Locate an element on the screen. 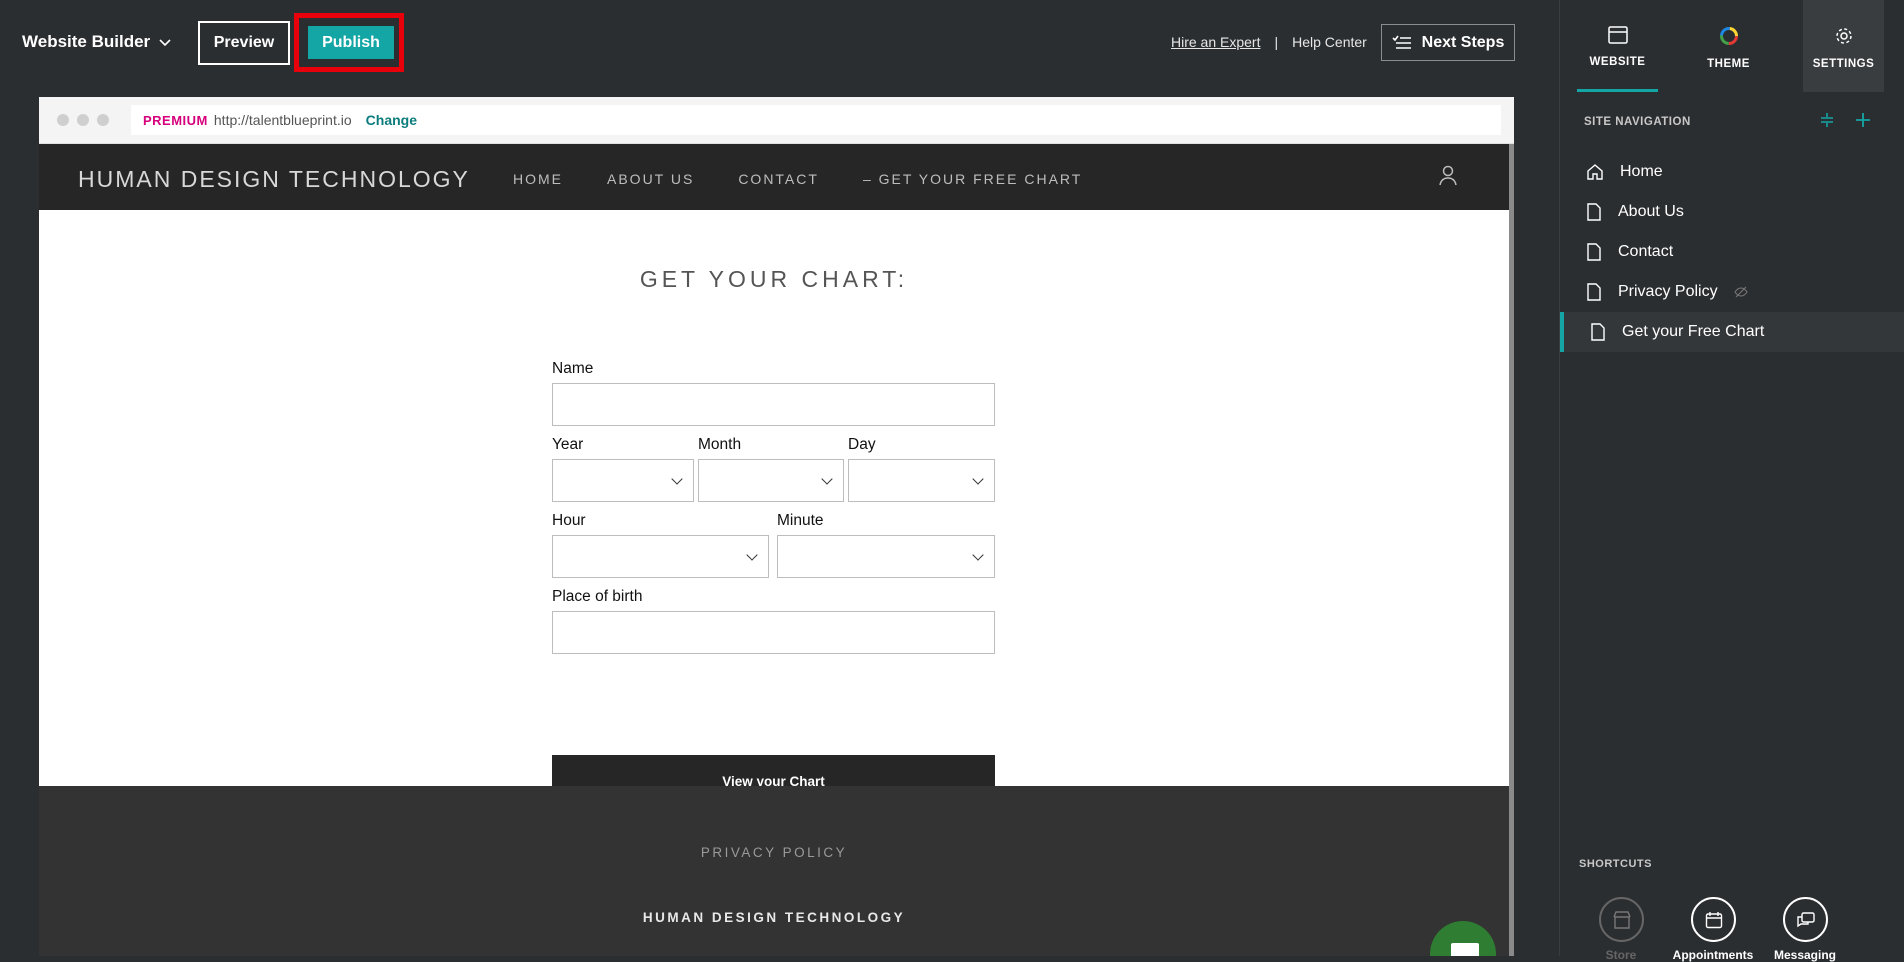  name-label: Name is located at coordinates (573, 368).